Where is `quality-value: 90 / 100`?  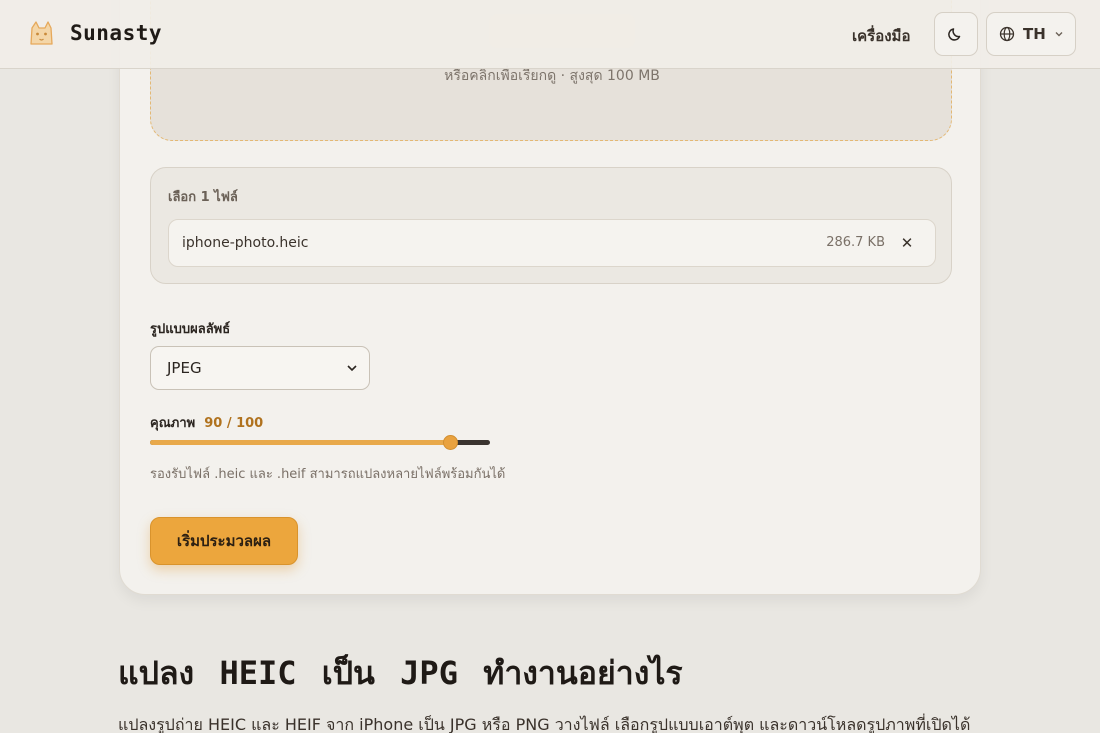
quality-value: 90 / 100 is located at coordinates (234, 423).